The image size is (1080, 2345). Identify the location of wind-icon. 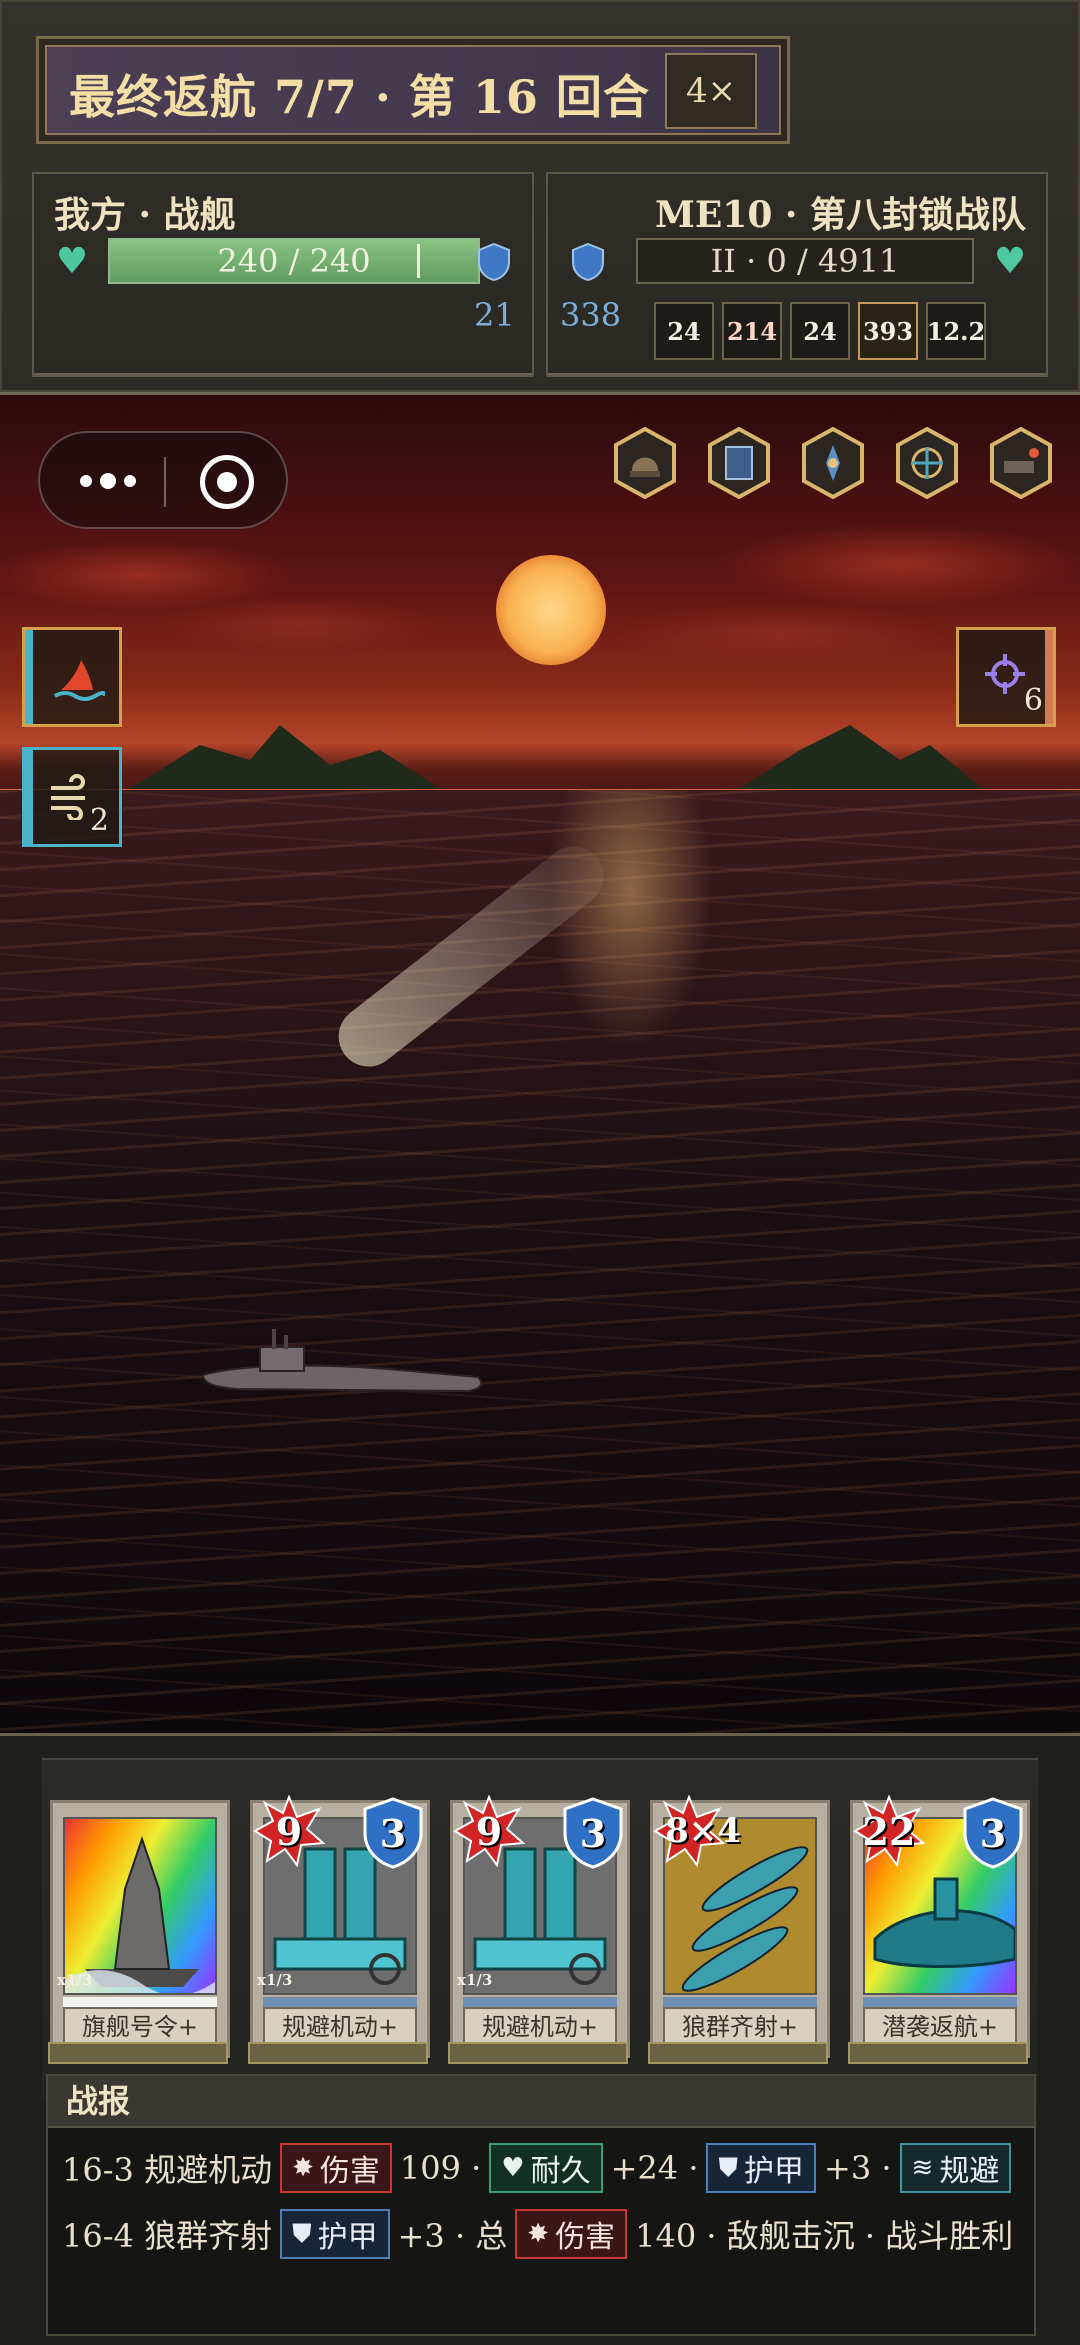
(68, 797).